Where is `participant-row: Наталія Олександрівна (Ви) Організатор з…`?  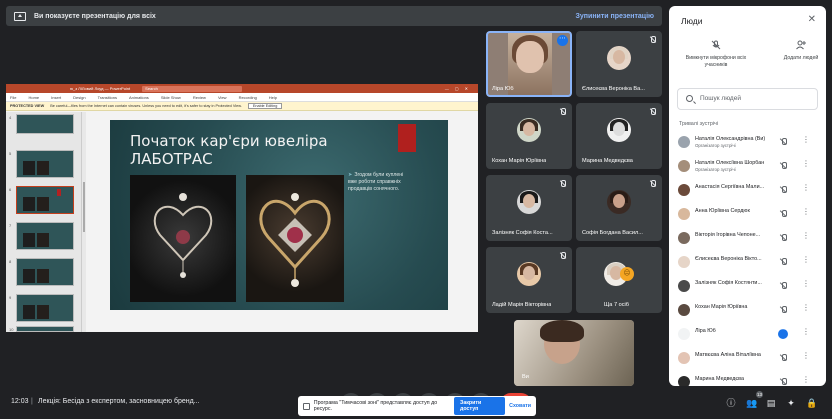
participant-row: Наталія Олександрівна (Ви) Організатор з… is located at coordinates (747, 142).